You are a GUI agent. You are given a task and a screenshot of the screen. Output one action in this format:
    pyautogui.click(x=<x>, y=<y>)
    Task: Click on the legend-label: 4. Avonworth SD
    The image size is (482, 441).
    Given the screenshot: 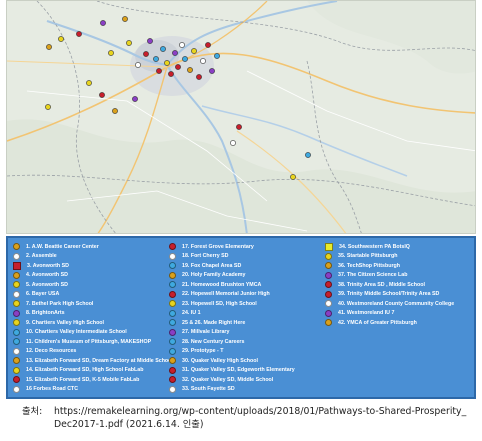 What is the action you would take?
    pyautogui.click(x=47, y=275)
    